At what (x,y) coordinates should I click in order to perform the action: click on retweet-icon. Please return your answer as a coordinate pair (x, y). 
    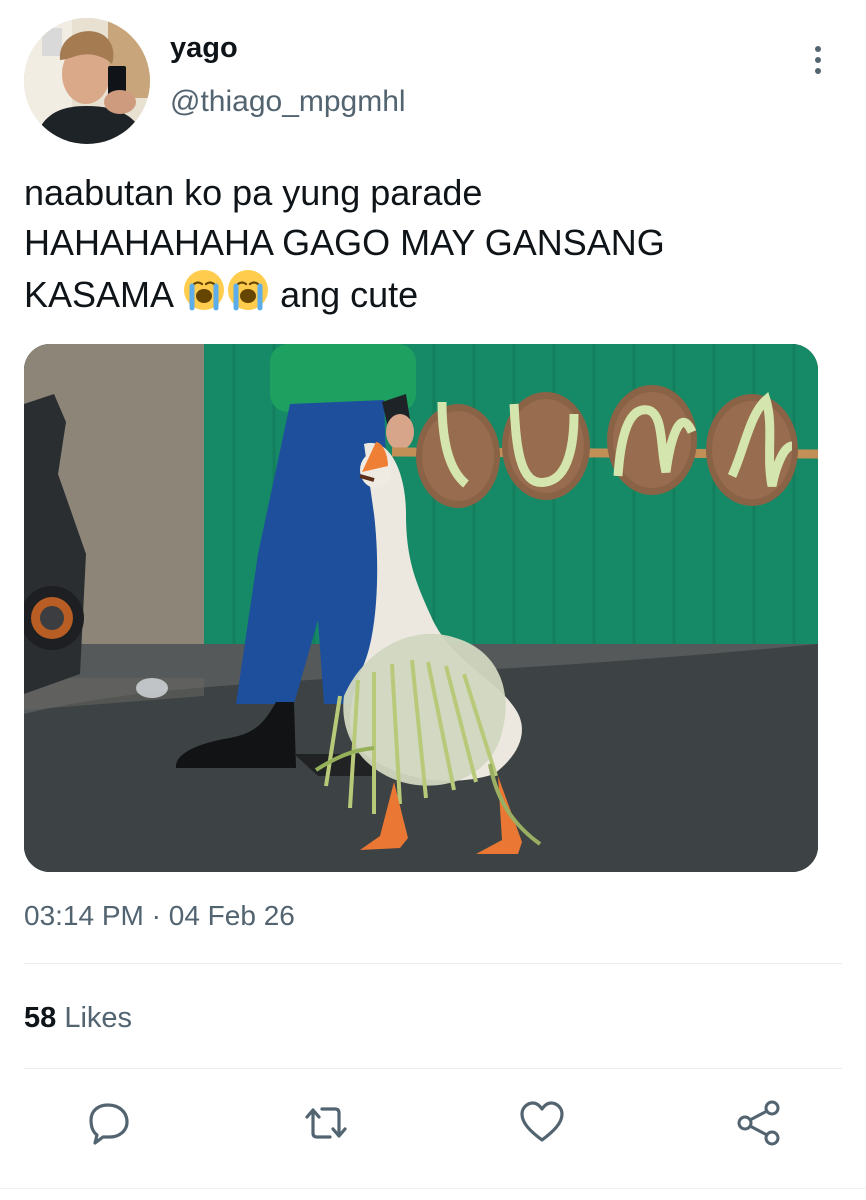
    Looking at the image, I should click on (326, 1123).